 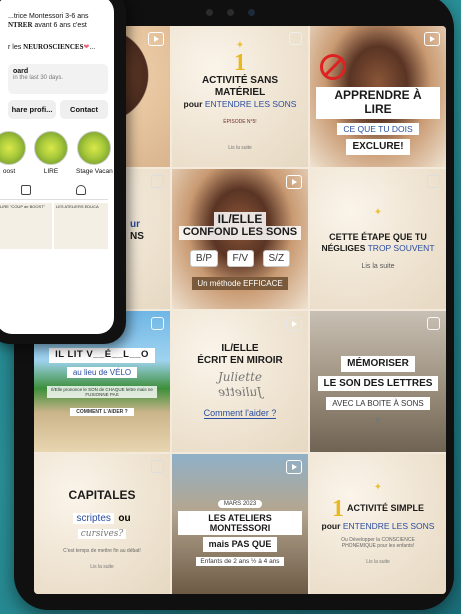 What do you see at coordinates (53, 46) in the screenshot?
I see `bio-bold: NEUROSCIENCES` at bounding box center [53, 46].